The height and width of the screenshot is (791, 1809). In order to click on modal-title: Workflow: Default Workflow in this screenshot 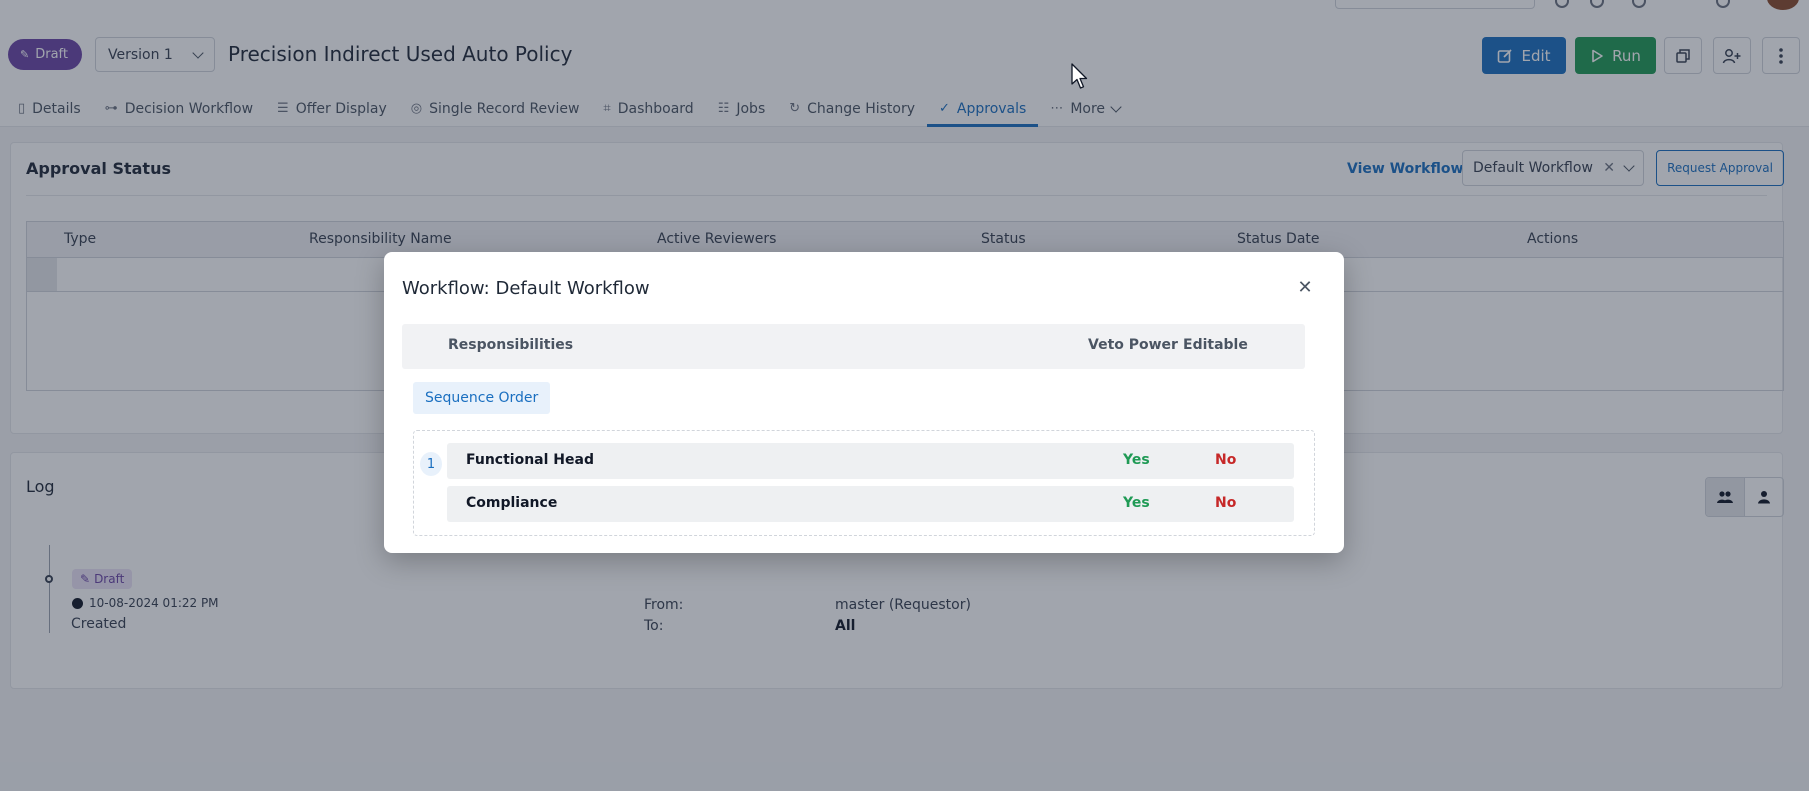, I will do `click(526, 288)`.